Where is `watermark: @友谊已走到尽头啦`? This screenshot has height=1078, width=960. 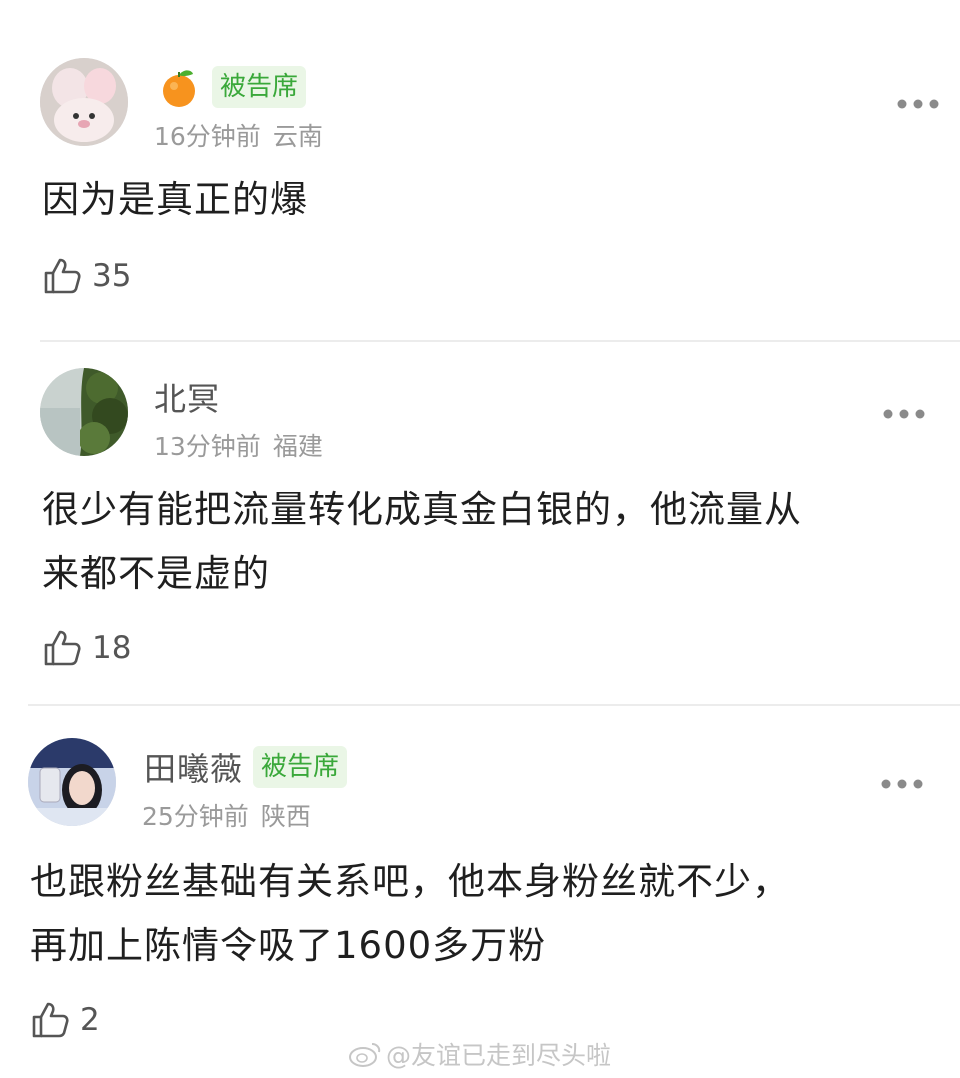
watermark: @友谊已走到尽头啦 is located at coordinates (479, 1054).